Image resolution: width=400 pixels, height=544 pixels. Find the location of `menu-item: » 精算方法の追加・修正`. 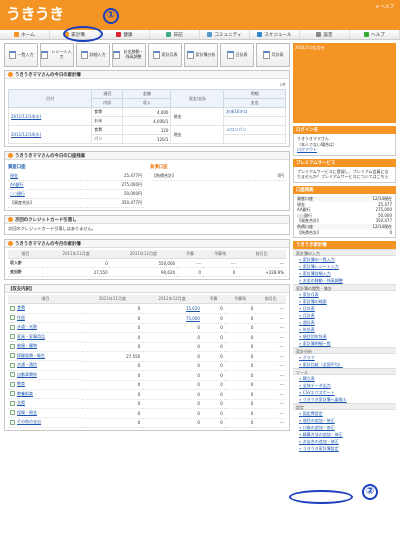

menu-item: » 精算方法の追加・修正 is located at coordinates (344, 434).